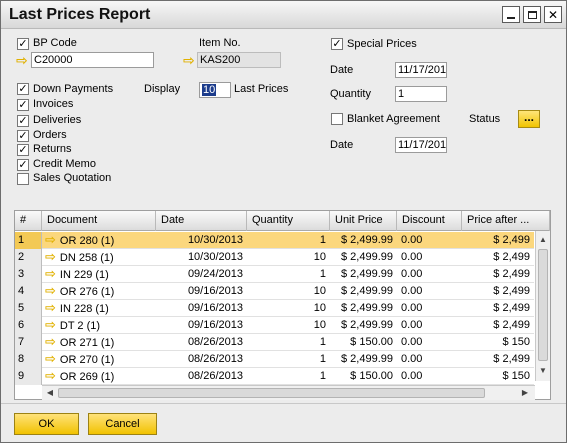 The width and height of the screenshot is (567, 443). I want to click on returns-checkbox: ✓, so click(23, 150).